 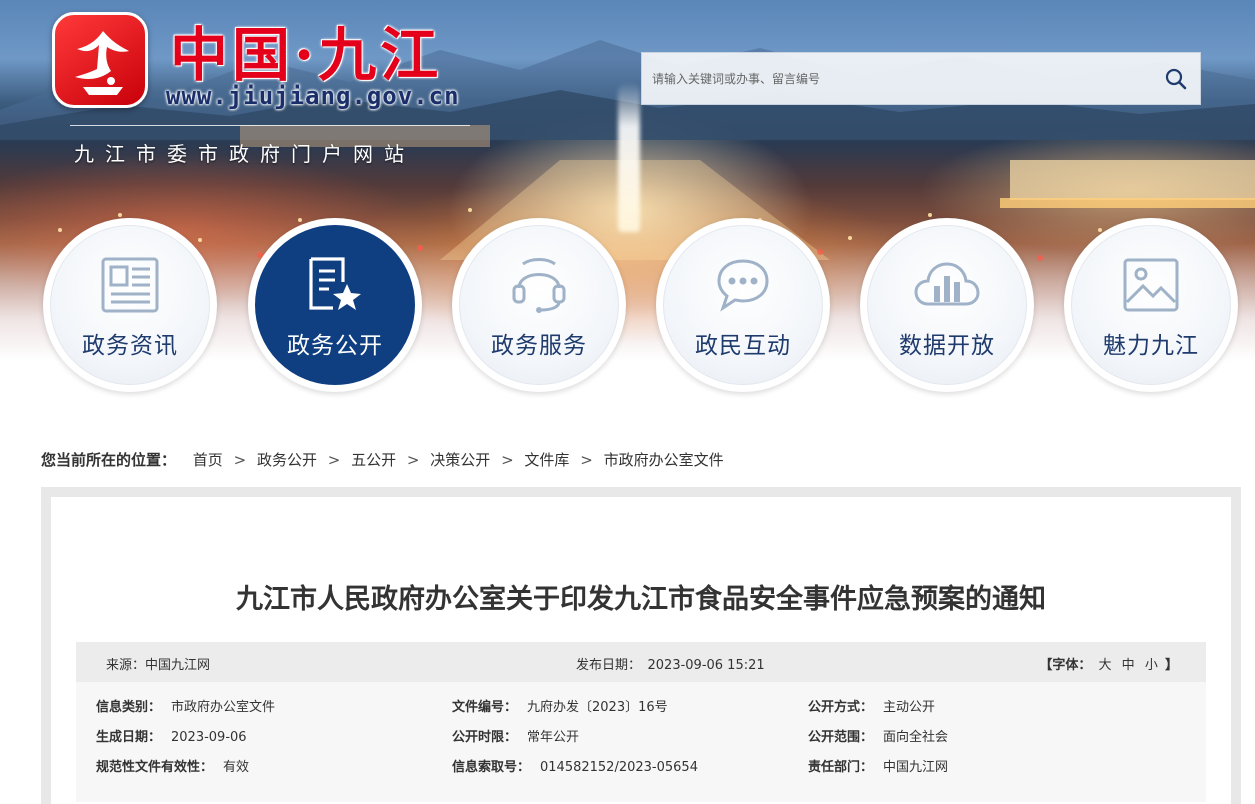 I want to click on breadcrumb-office-documents: 市政府办公室文件, so click(x=664, y=460).